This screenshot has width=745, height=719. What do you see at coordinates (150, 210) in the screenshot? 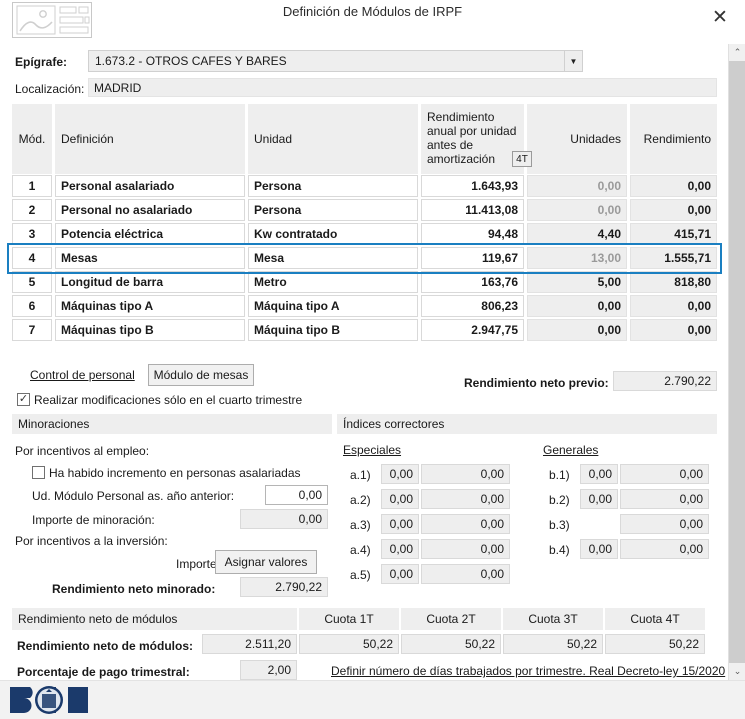
I see `cell-definicion: Personal no asalariado` at bounding box center [150, 210].